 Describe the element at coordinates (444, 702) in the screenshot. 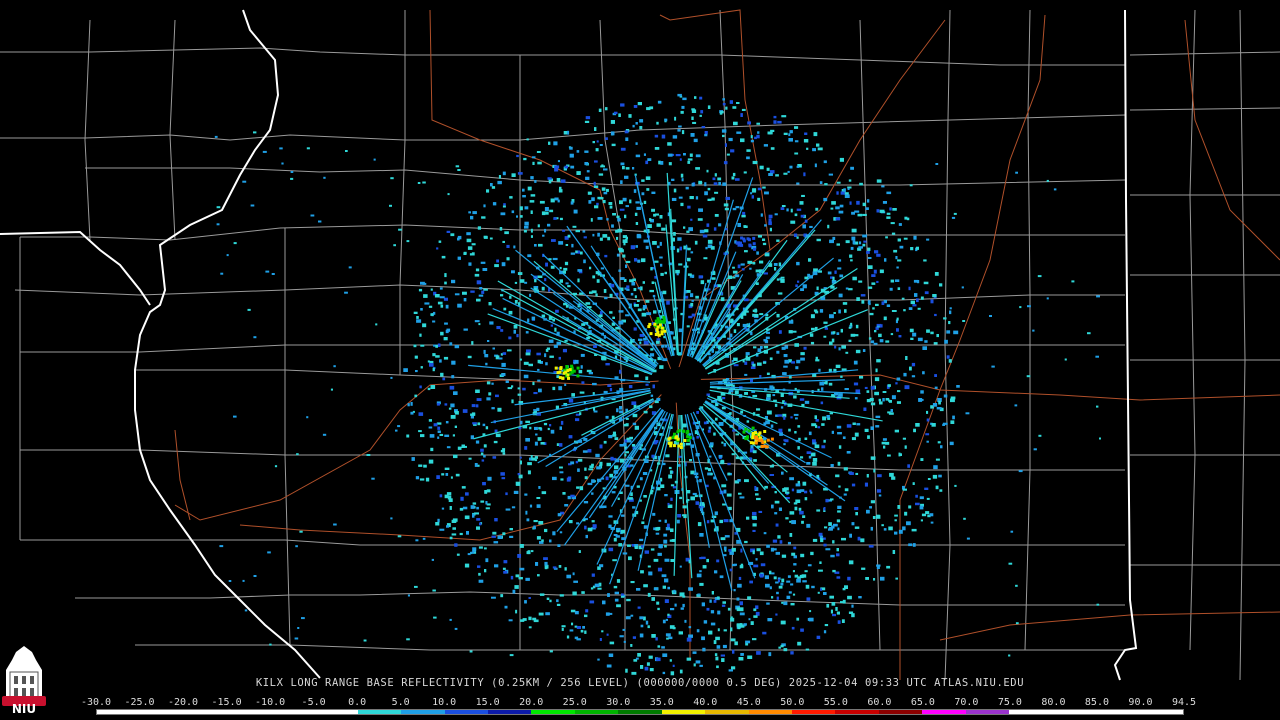

I see `colorbar-tick-label: 10.0` at that location.